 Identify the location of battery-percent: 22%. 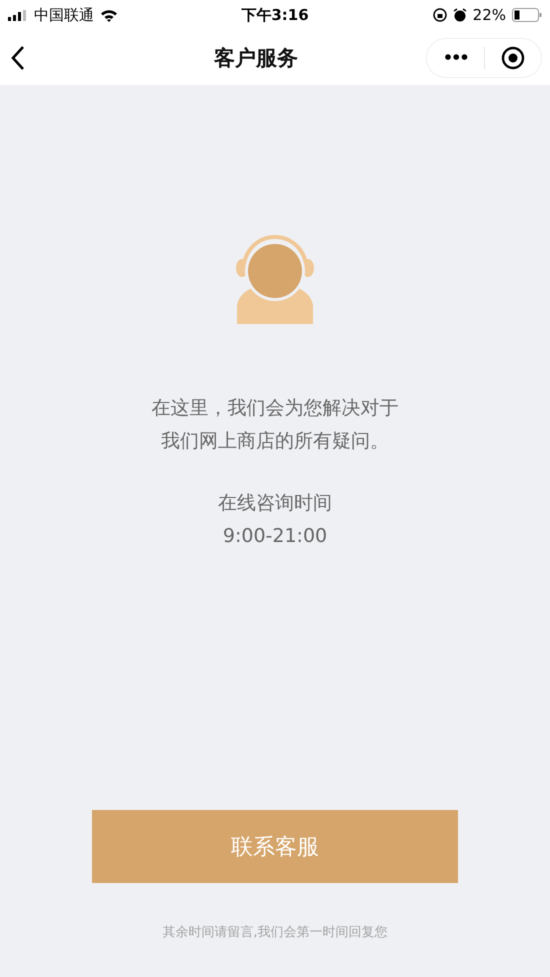
(489, 15).